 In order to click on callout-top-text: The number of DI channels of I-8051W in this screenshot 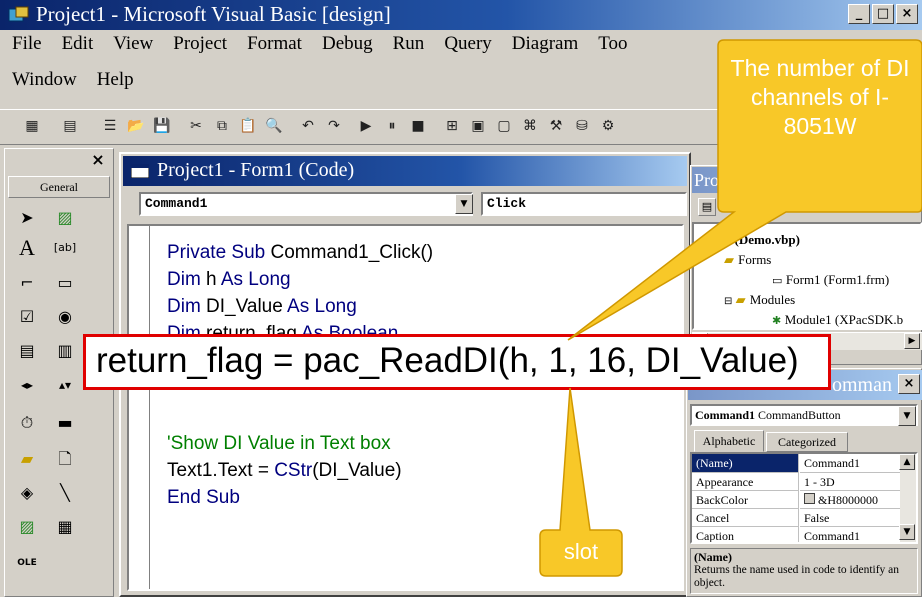, I will do `click(820, 97)`.